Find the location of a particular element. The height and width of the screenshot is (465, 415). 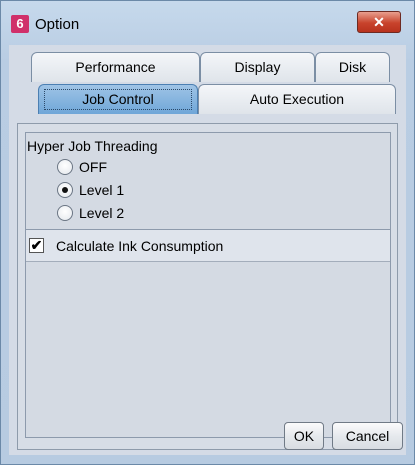

tab-performance: Performance is located at coordinates (115, 67).